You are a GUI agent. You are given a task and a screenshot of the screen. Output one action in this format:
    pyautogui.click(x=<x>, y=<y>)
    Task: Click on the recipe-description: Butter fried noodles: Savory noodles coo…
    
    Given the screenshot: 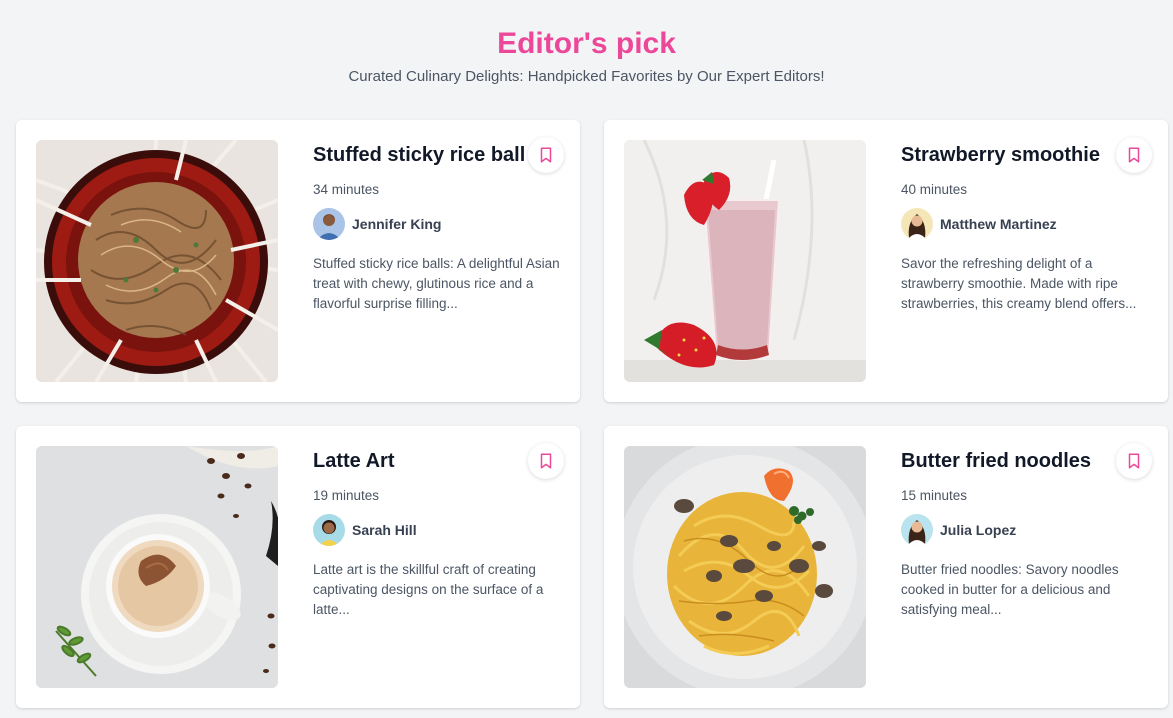 What is the action you would take?
    pyautogui.click(x=1010, y=589)
    